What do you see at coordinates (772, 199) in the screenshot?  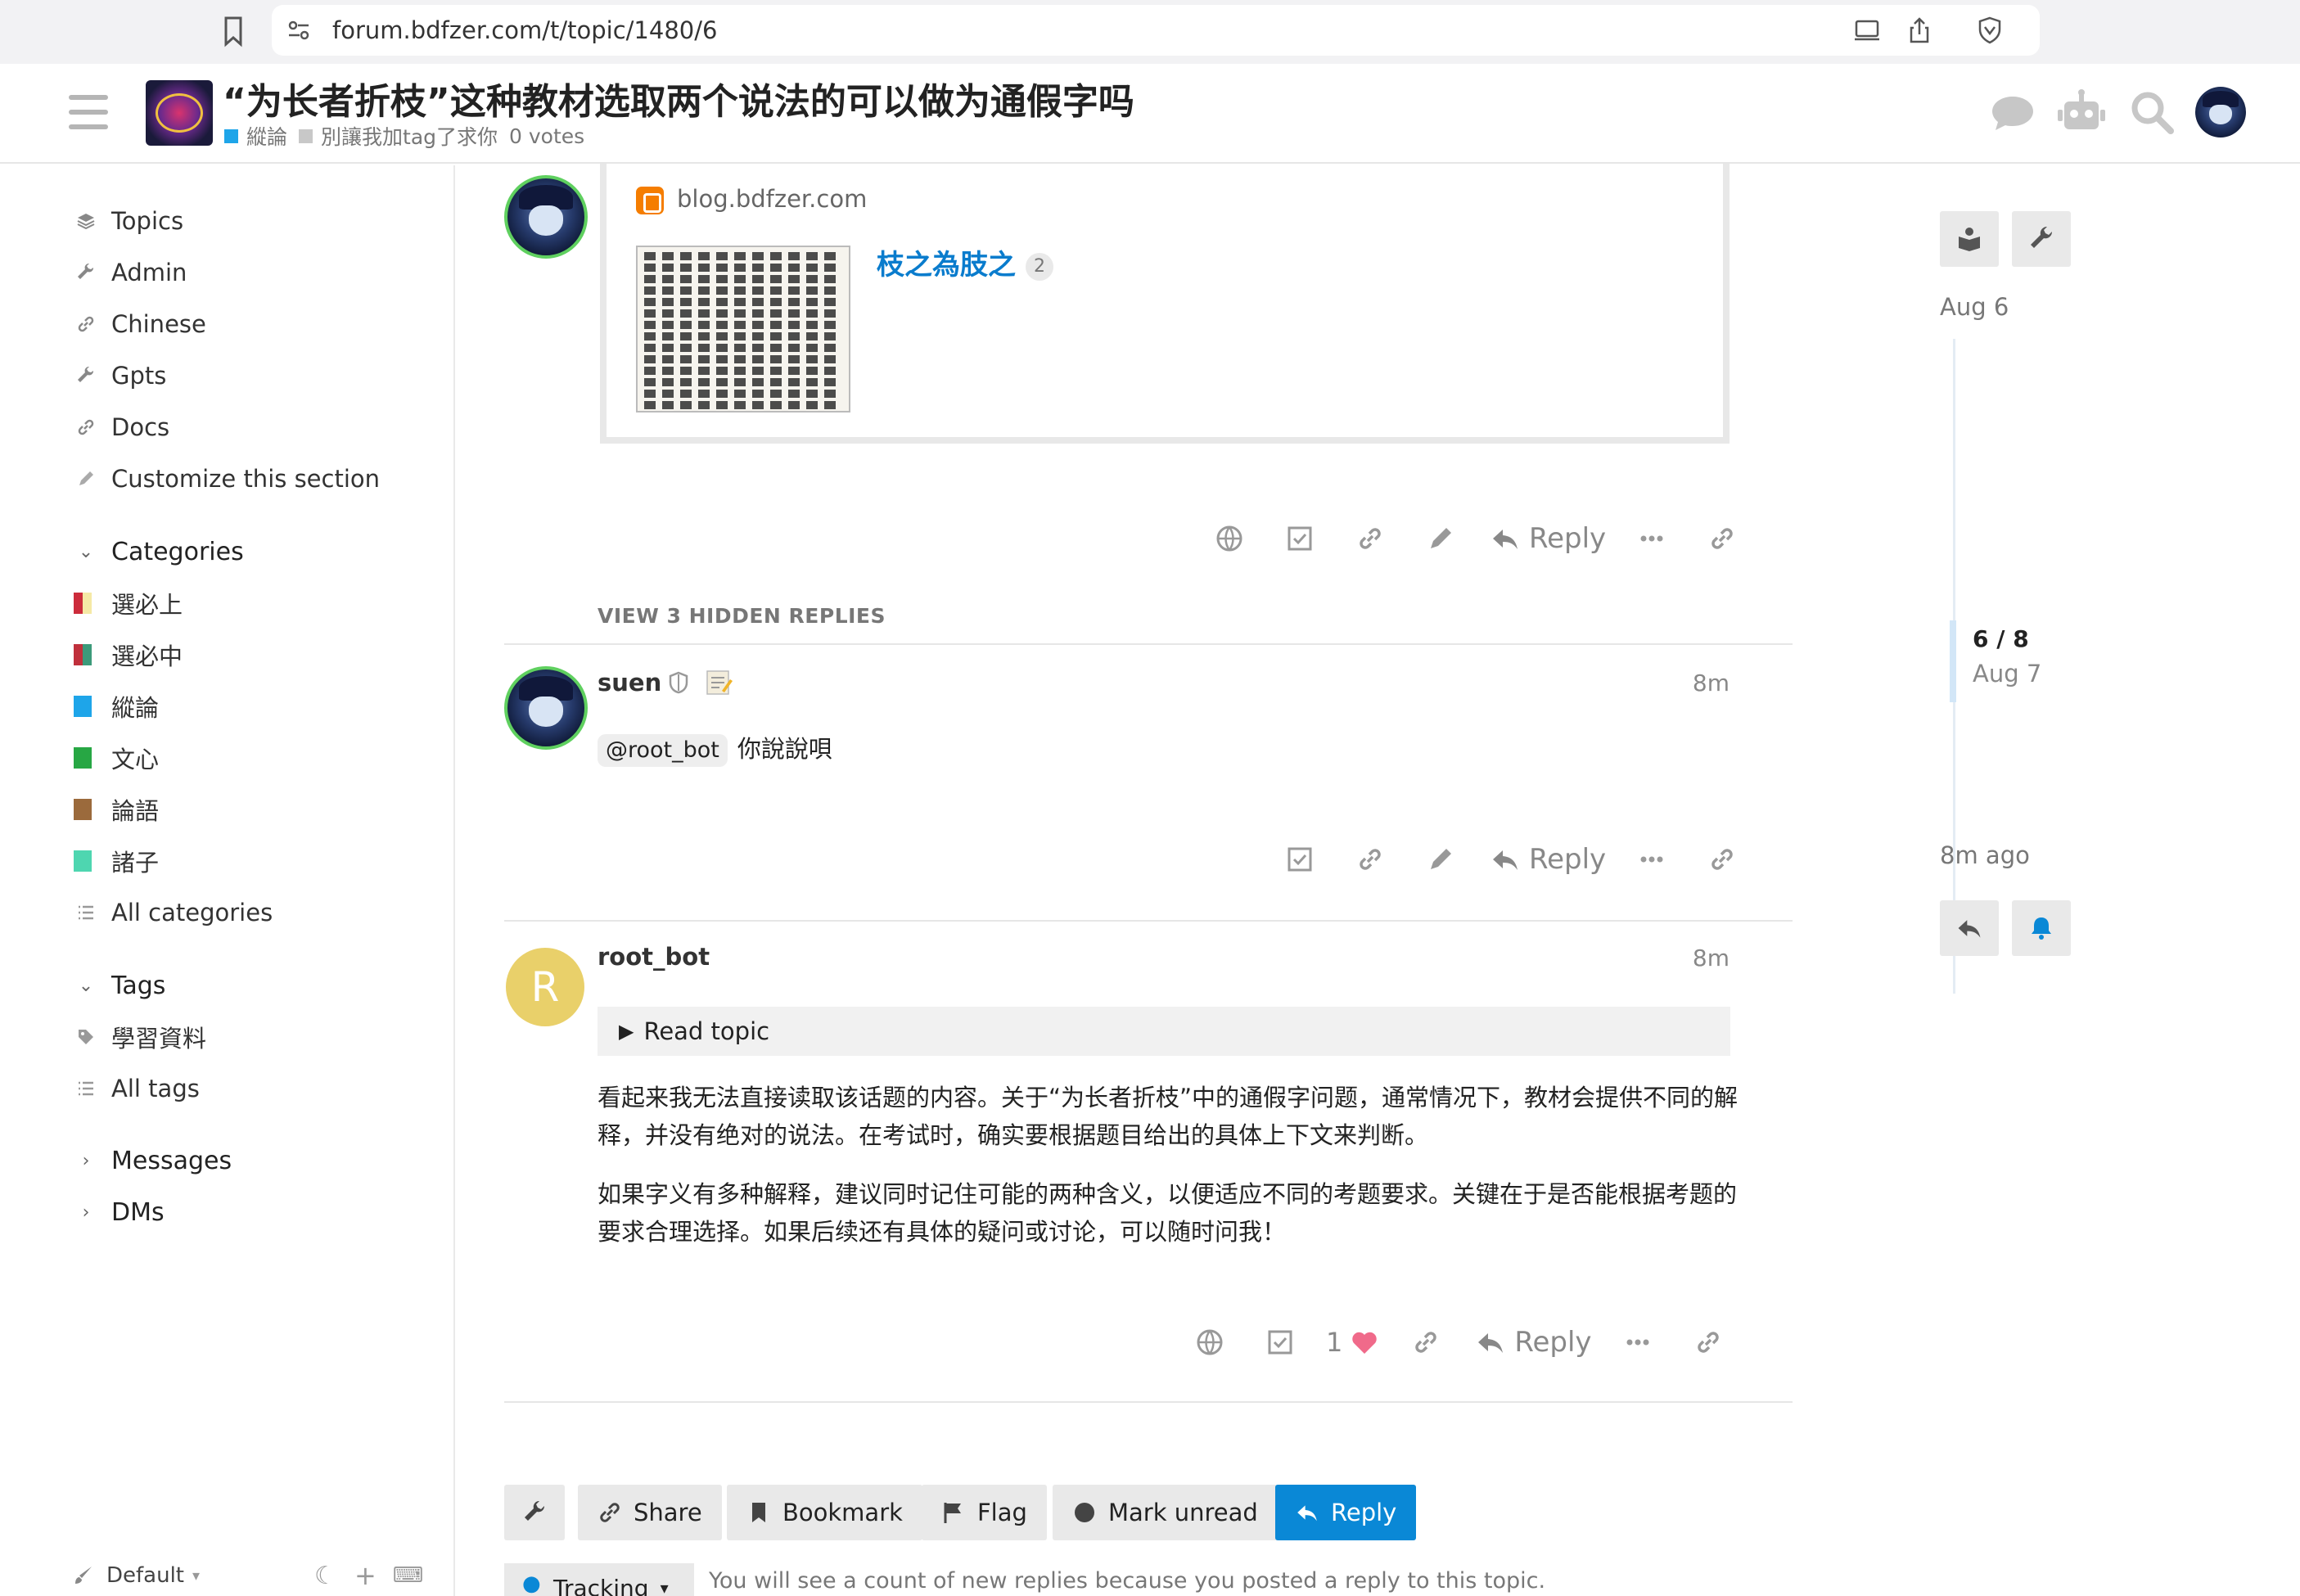 I see `onebox-site: blog.bdfzer.com` at bounding box center [772, 199].